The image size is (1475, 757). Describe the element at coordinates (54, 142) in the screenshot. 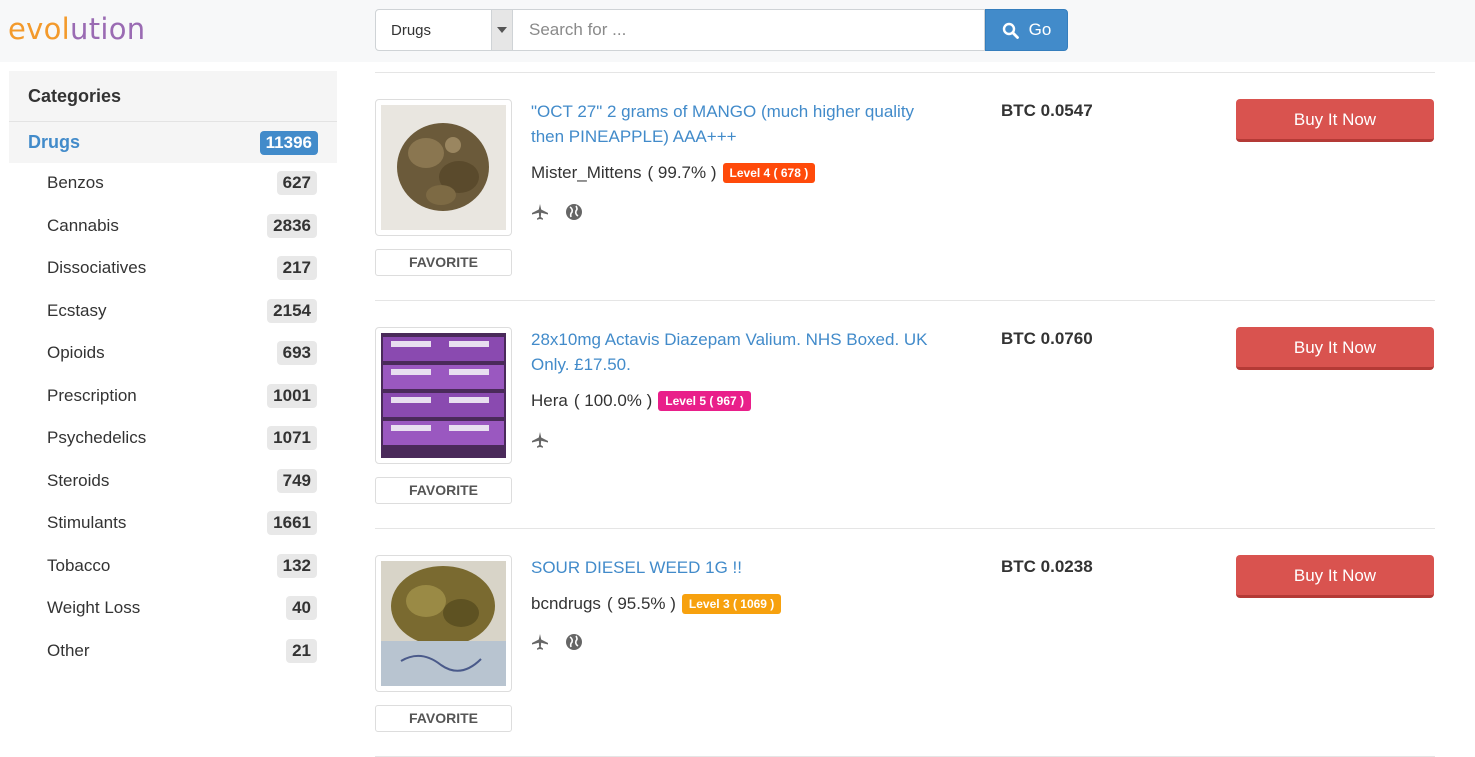

I see `sidebar-item-label: Drugs` at that location.